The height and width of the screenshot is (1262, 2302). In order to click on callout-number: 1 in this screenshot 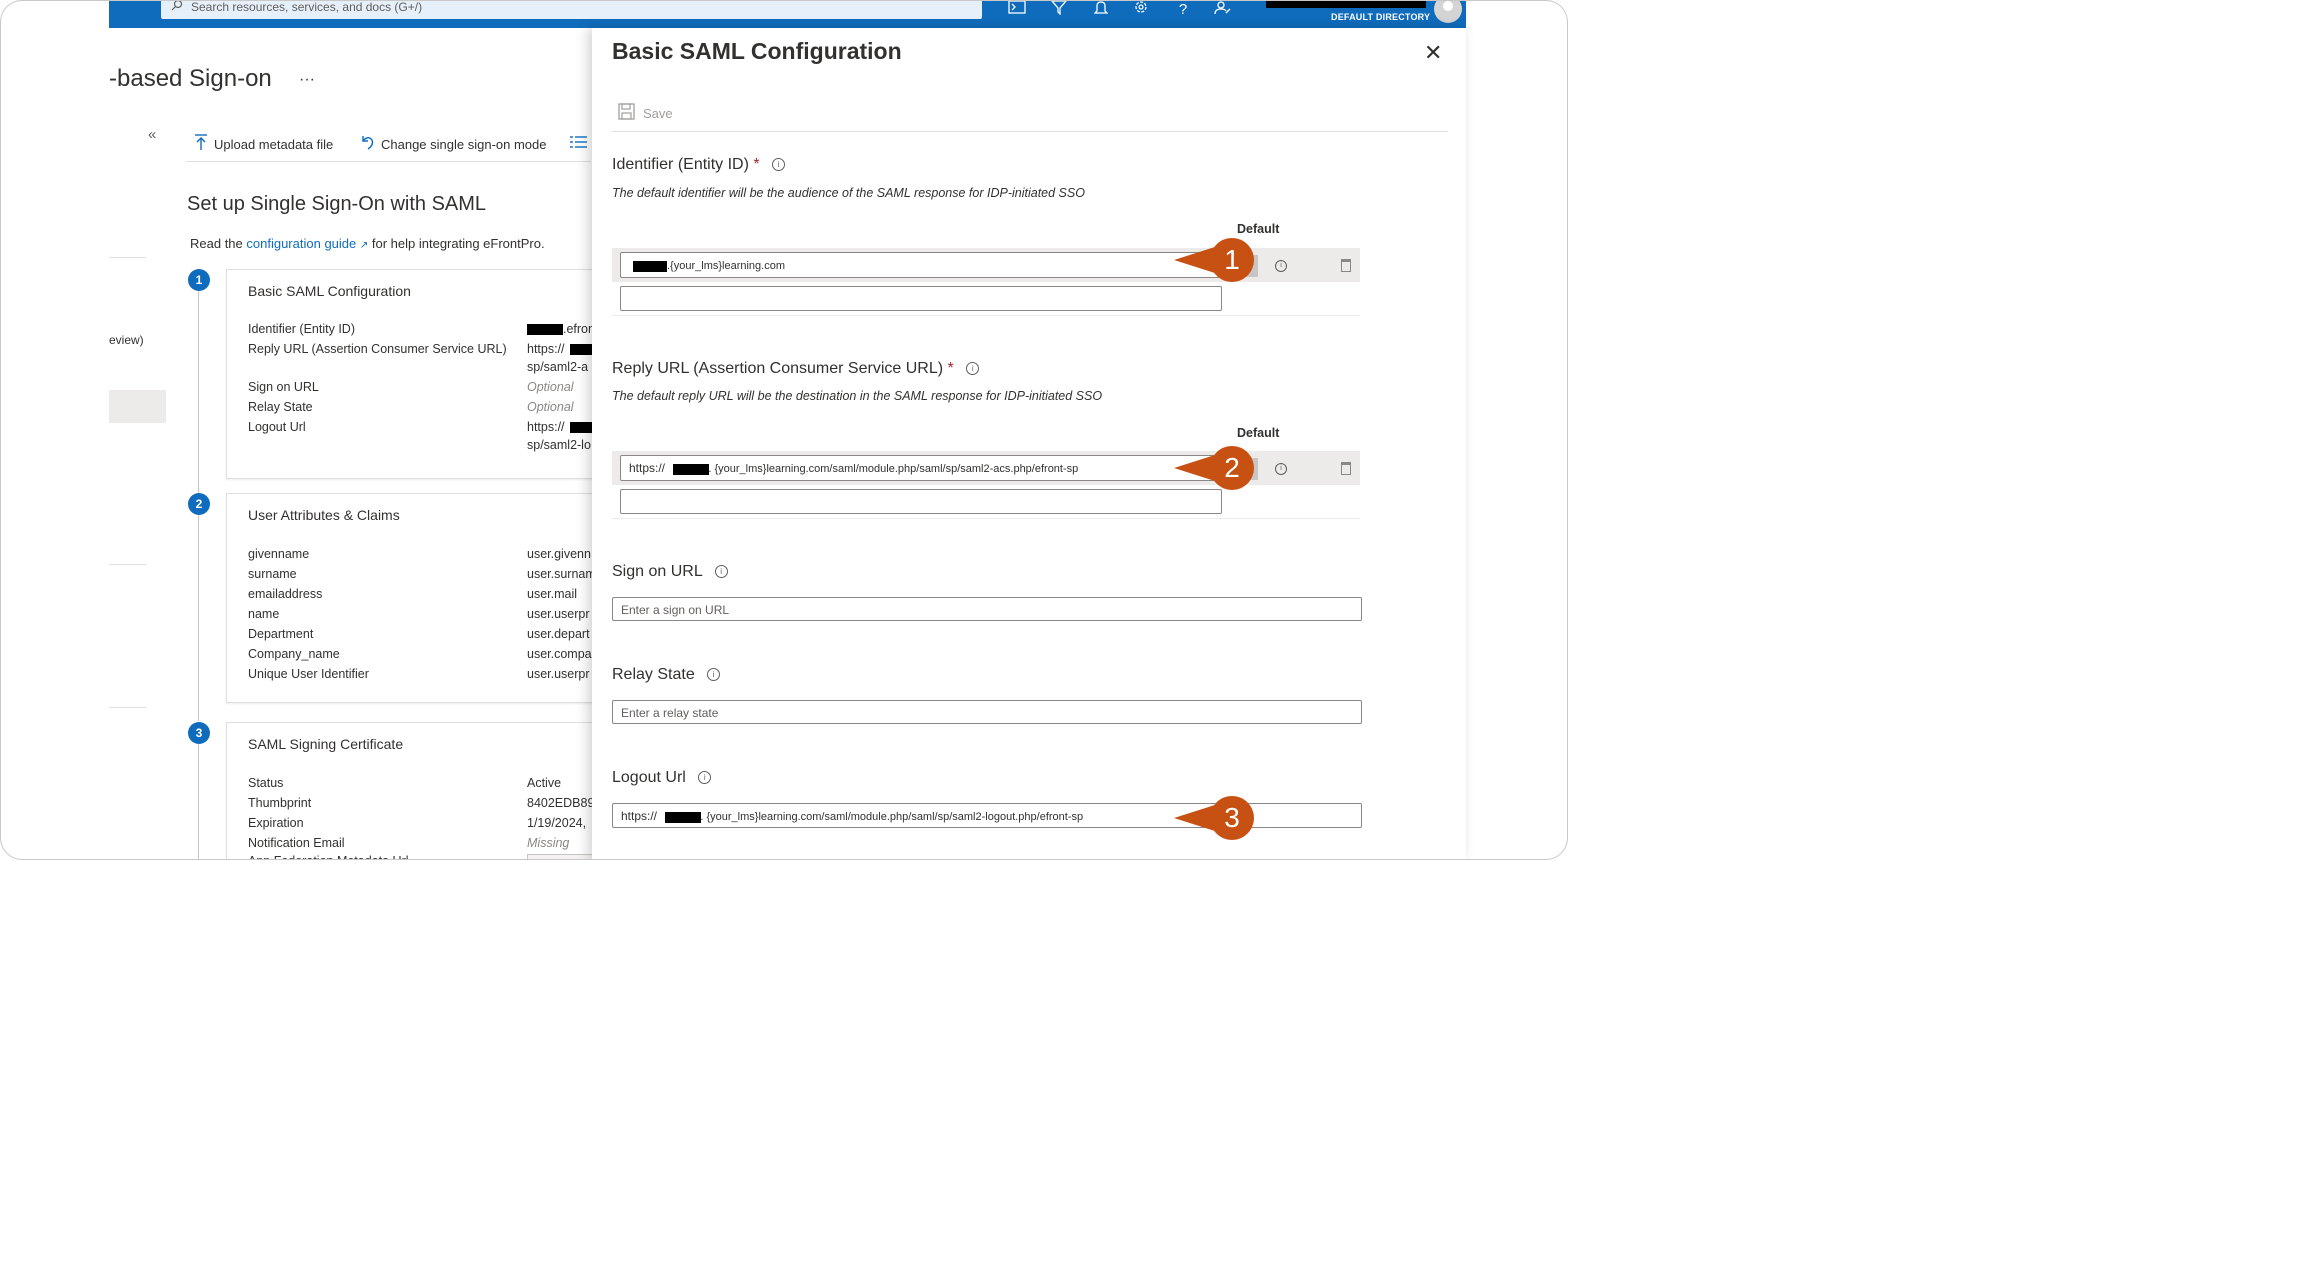, I will do `click(1232, 260)`.